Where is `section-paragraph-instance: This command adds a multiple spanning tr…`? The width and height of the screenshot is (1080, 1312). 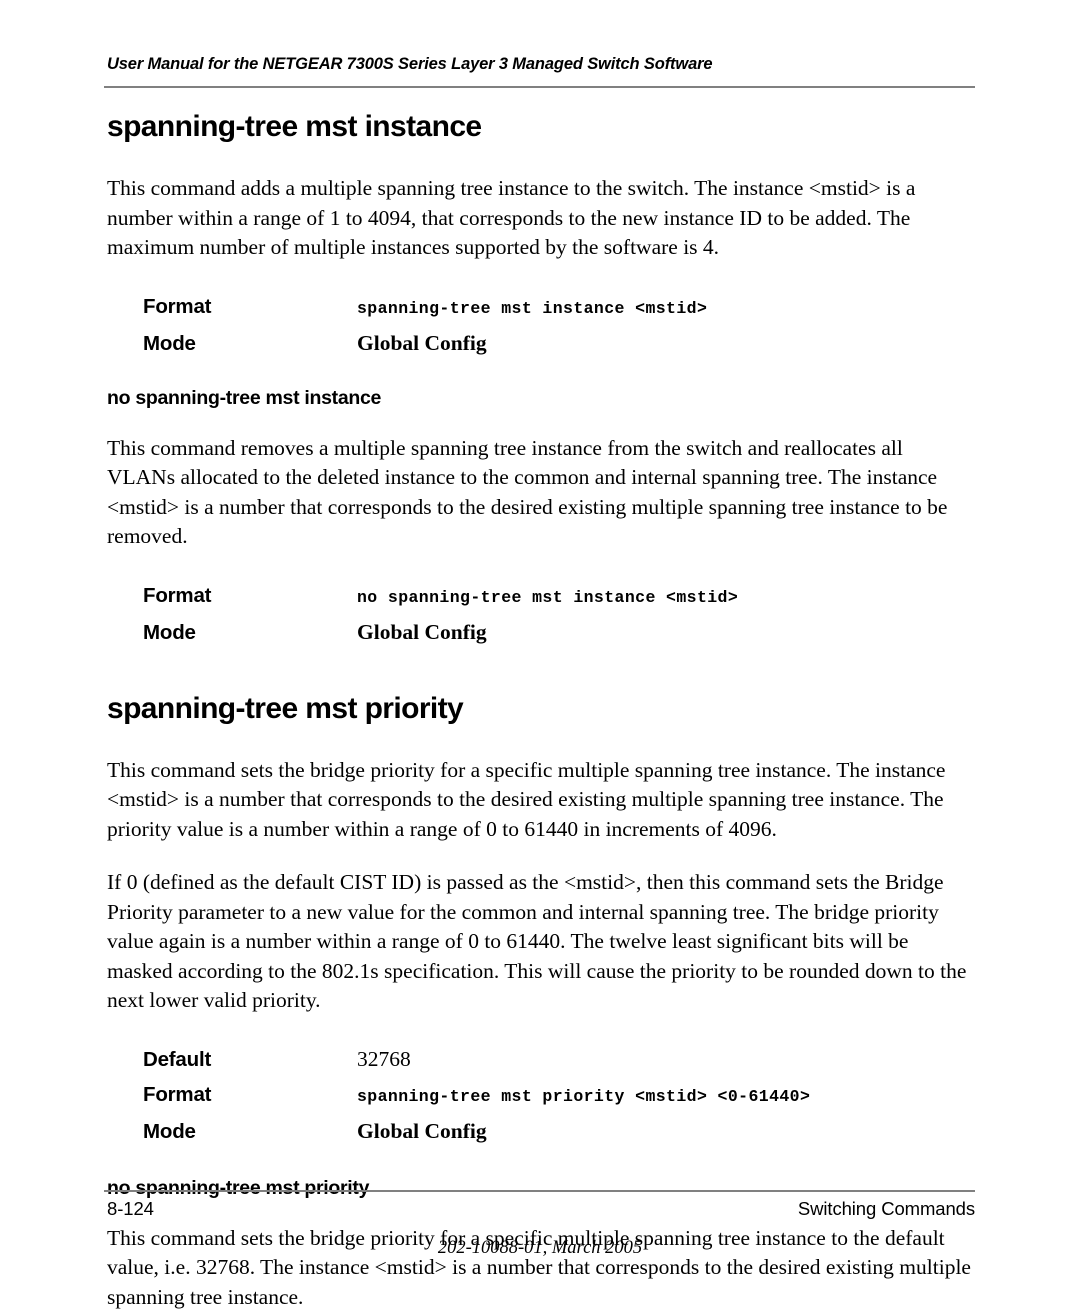
section-paragraph-instance: This command adds a multiple spanning tr… is located at coordinates (541, 218).